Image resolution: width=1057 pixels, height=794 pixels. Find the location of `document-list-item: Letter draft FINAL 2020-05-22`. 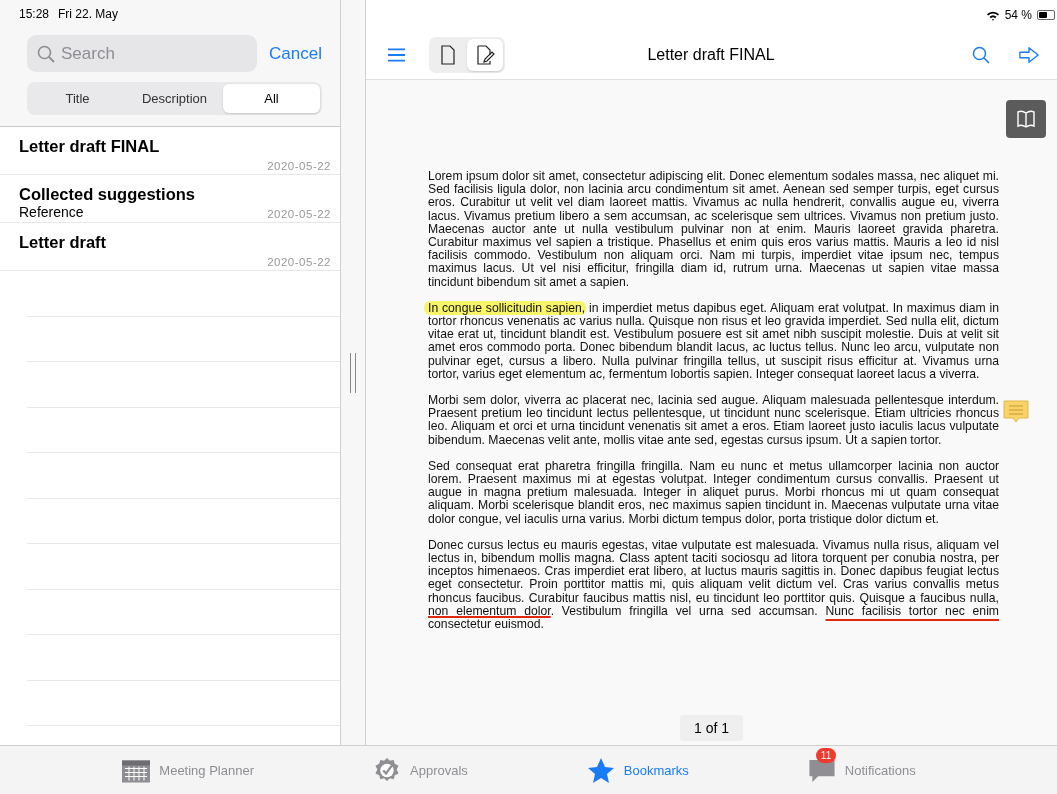

document-list-item: Letter draft FINAL 2020-05-22 is located at coordinates (170, 151).